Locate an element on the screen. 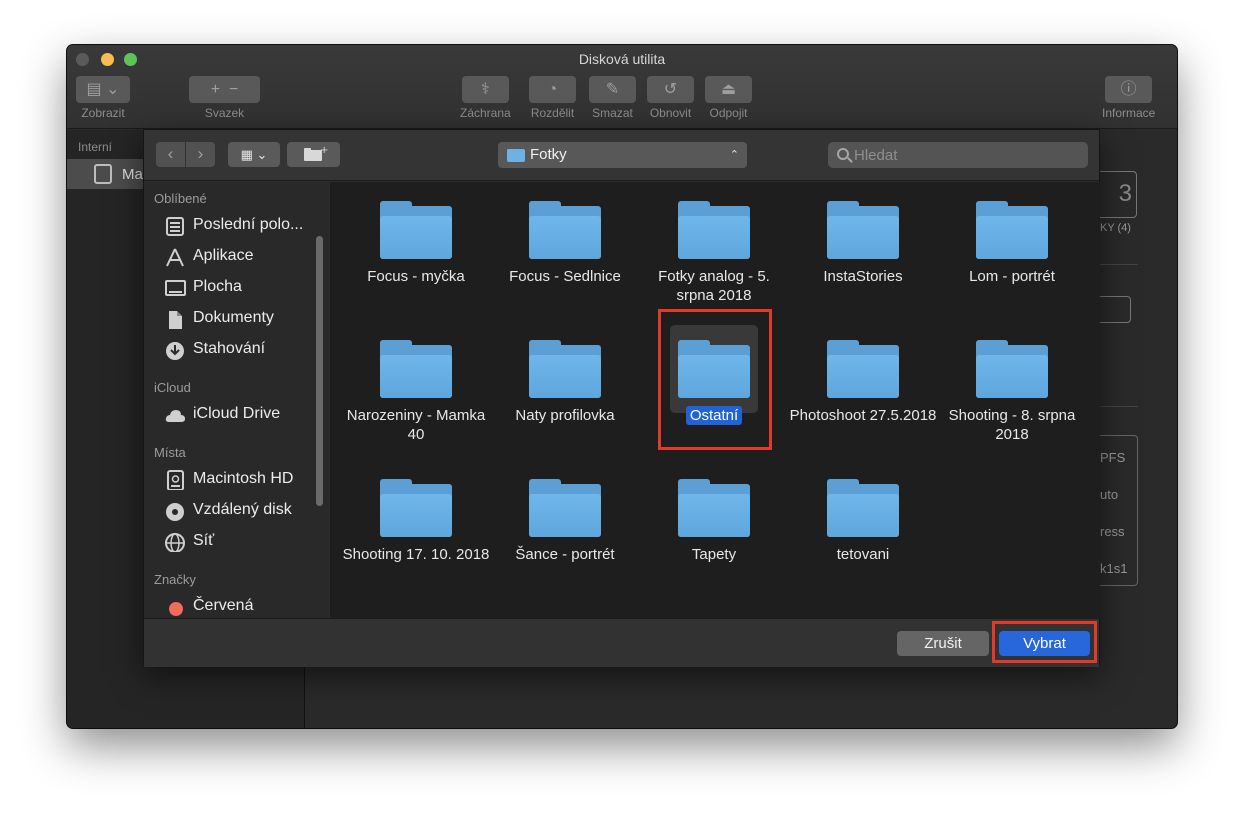 This screenshot has width=1244, height=817. toolbar-zobrazit-label: Zobrazit is located at coordinates (103, 113).